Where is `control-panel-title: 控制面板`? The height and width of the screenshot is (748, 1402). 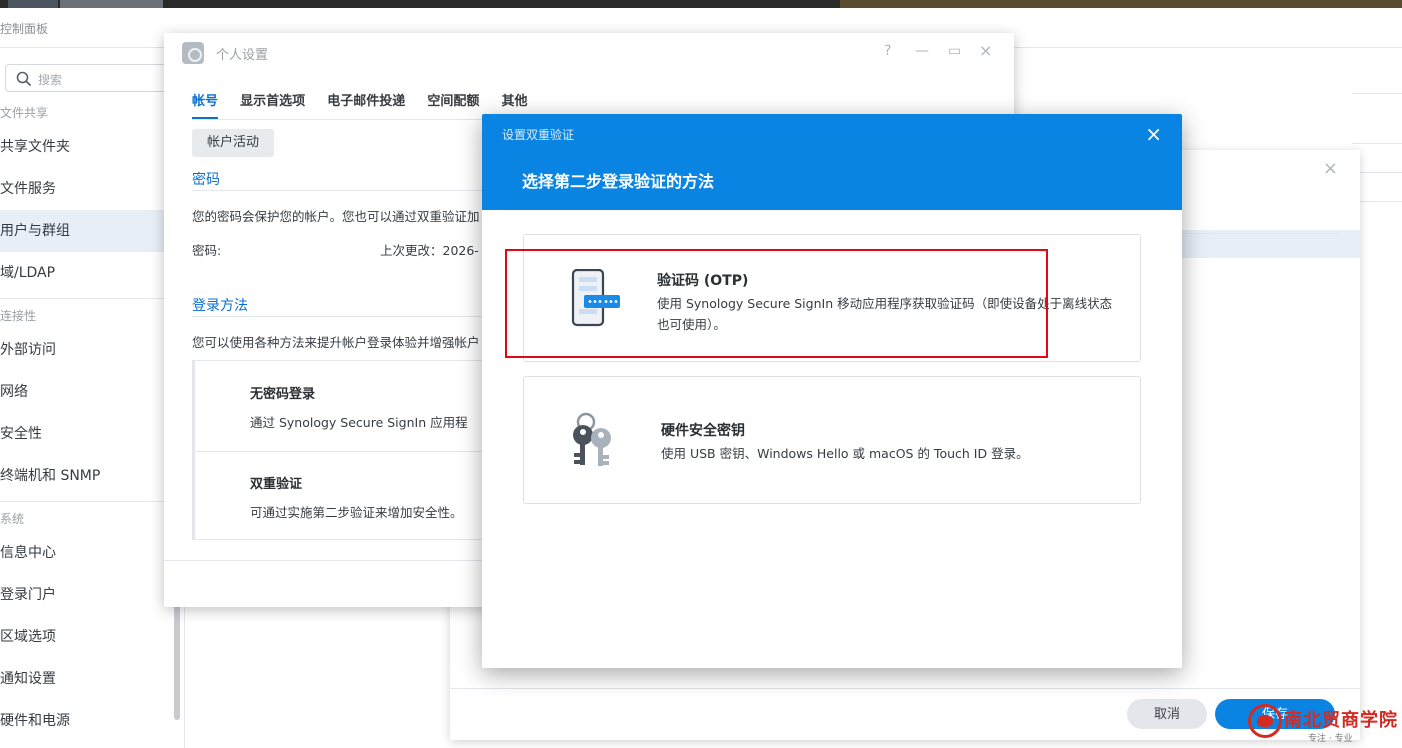 control-panel-title: 控制面板 is located at coordinates (24, 29).